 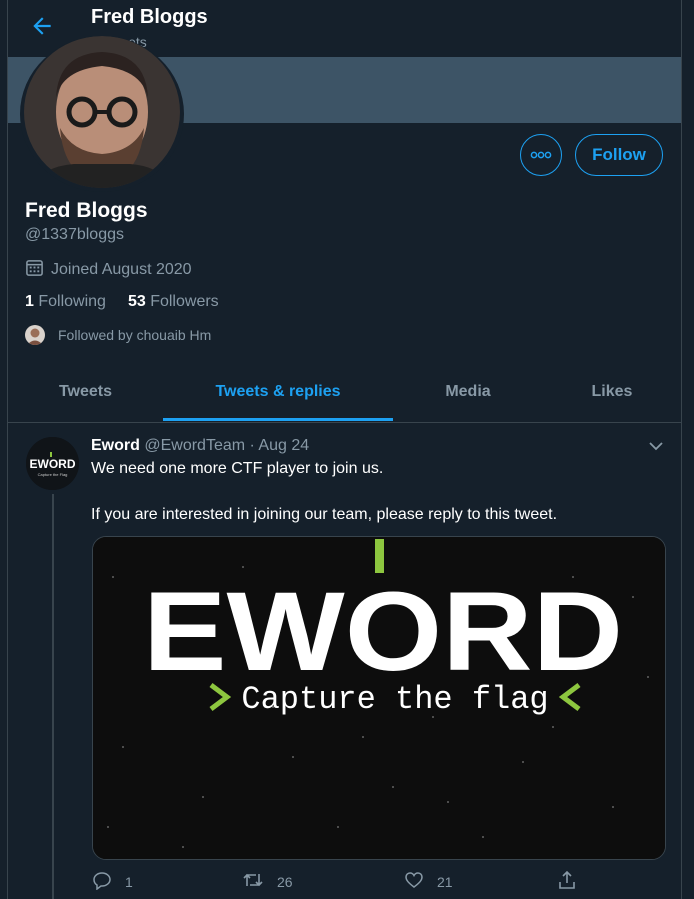 I want to click on tweet-actions: 1 26 21, so click(x=378, y=881).